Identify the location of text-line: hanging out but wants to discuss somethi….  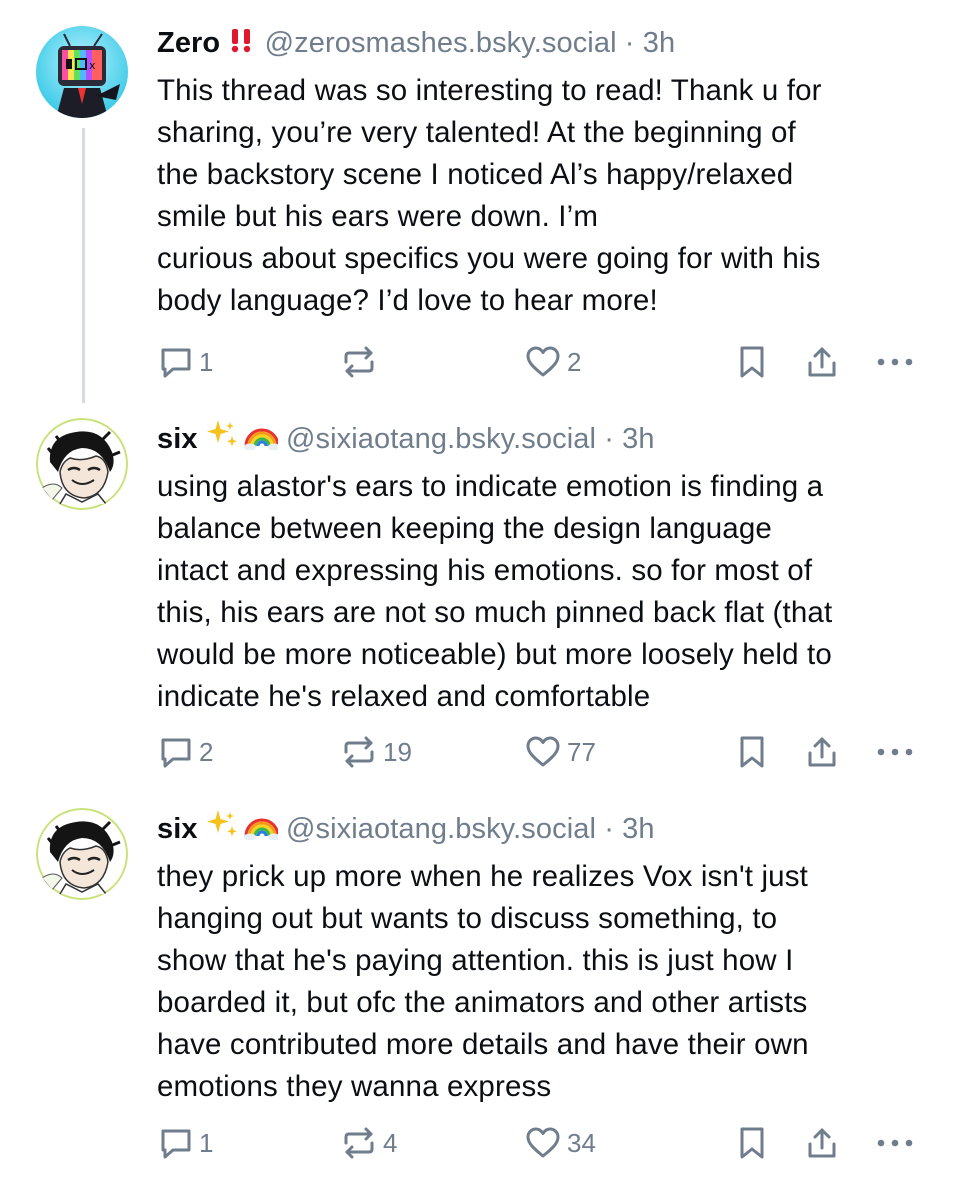
(467, 918).